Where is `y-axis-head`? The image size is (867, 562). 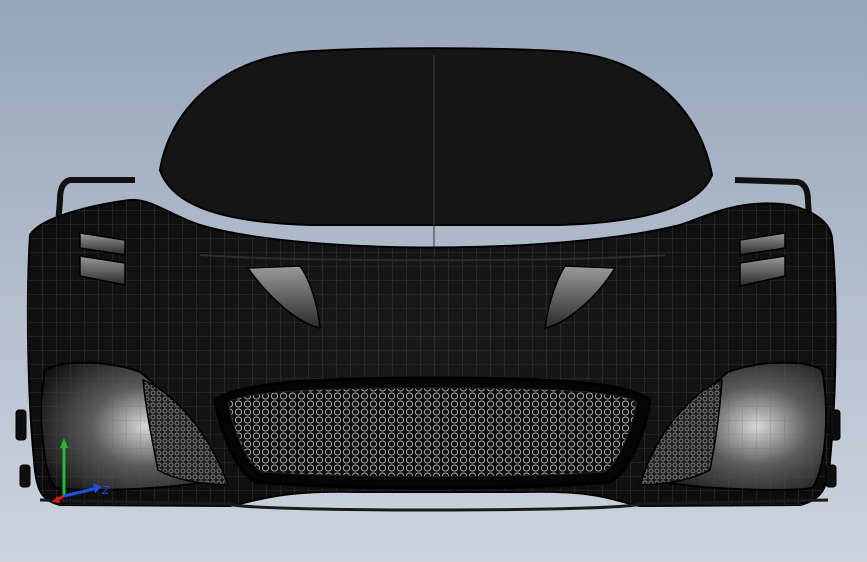 y-axis-head is located at coordinates (64, 443).